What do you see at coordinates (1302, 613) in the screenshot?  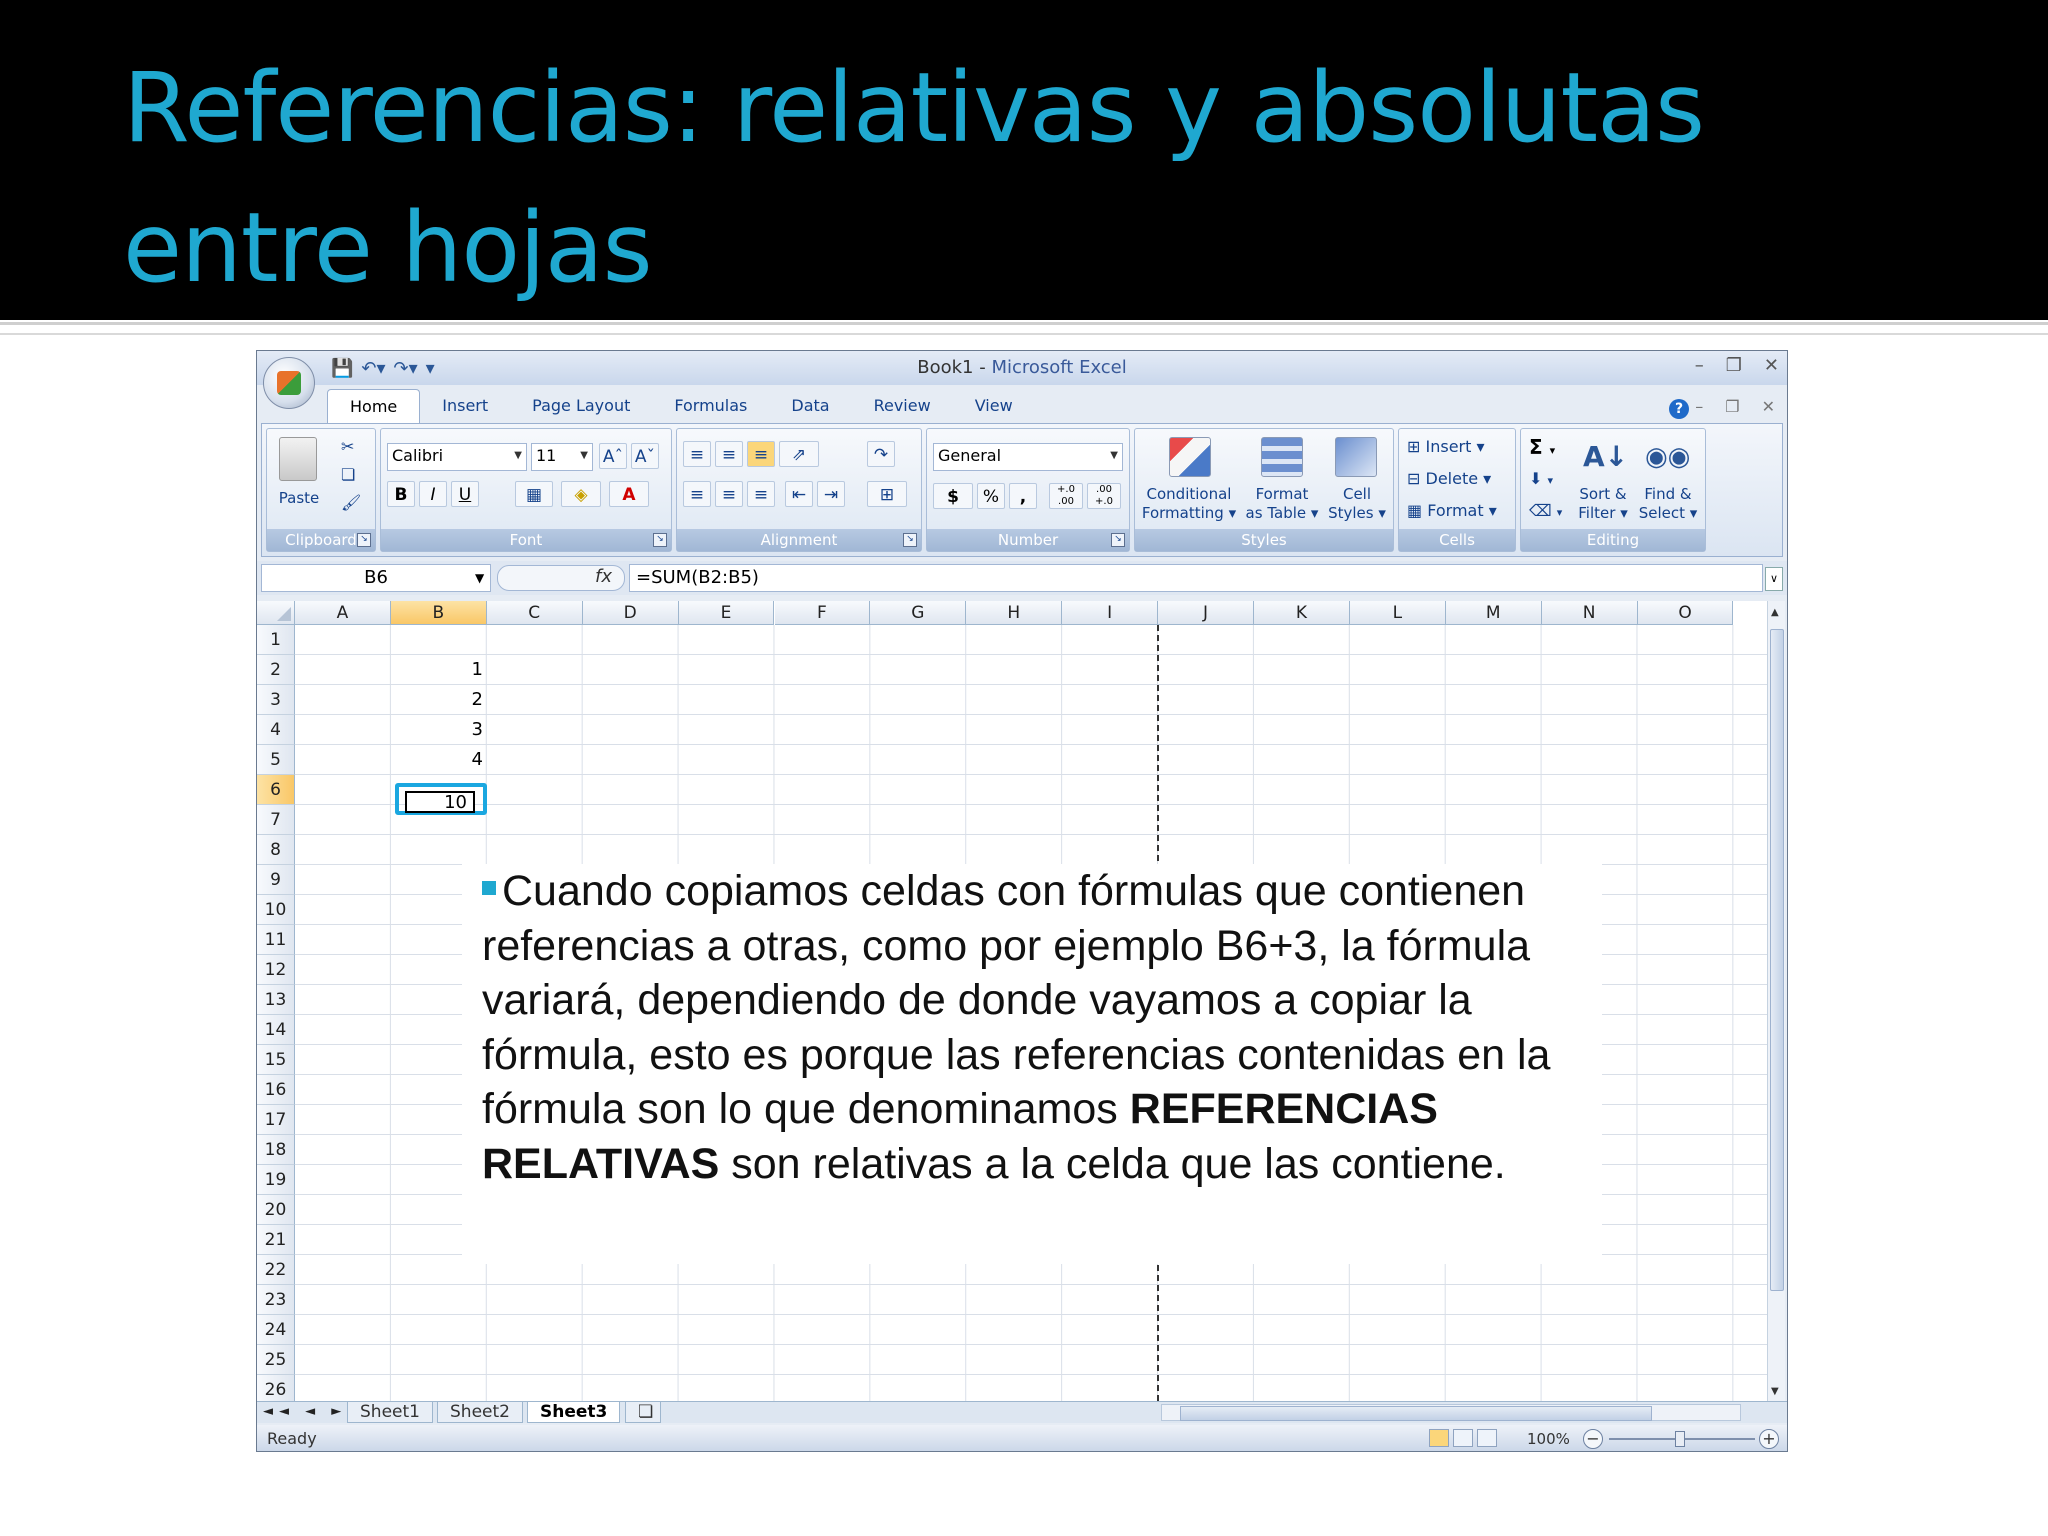 I see `column-header-k: K` at bounding box center [1302, 613].